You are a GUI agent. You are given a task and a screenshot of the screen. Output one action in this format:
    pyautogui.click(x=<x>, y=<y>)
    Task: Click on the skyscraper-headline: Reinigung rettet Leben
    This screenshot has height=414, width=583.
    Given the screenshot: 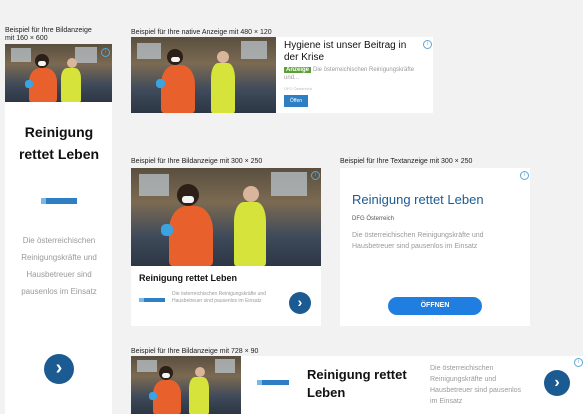 What is the action you would take?
    pyautogui.click(x=59, y=143)
    